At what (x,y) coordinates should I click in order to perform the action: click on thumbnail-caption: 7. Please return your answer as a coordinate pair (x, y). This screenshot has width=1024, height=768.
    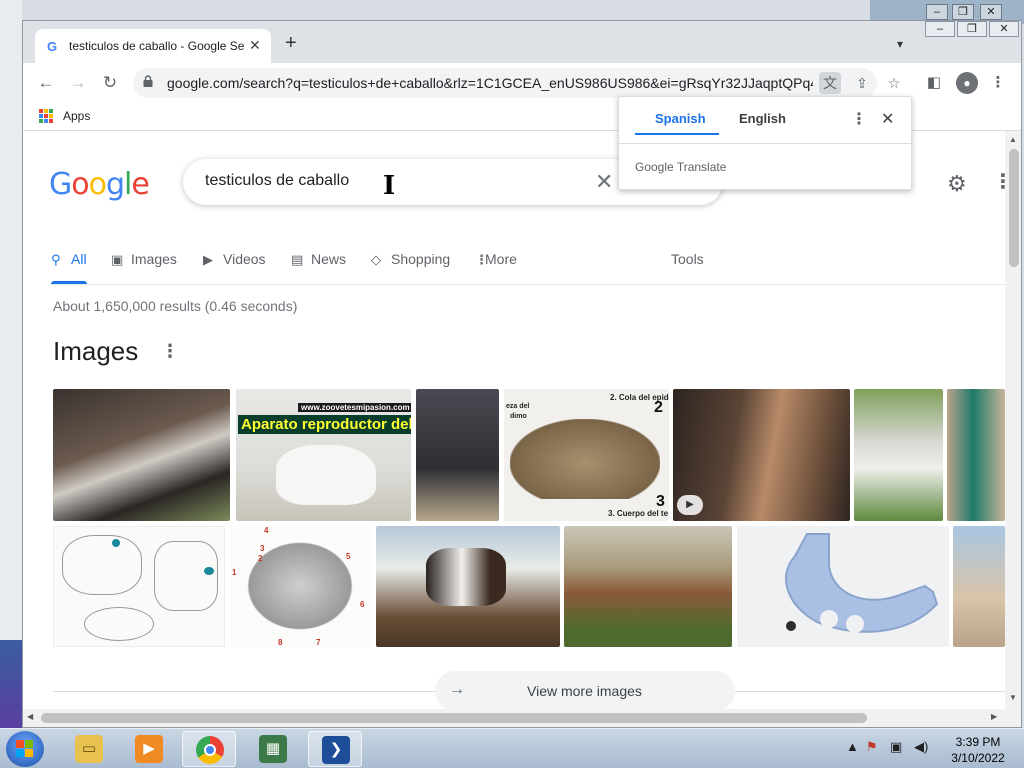
    Looking at the image, I should click on (318, 642).